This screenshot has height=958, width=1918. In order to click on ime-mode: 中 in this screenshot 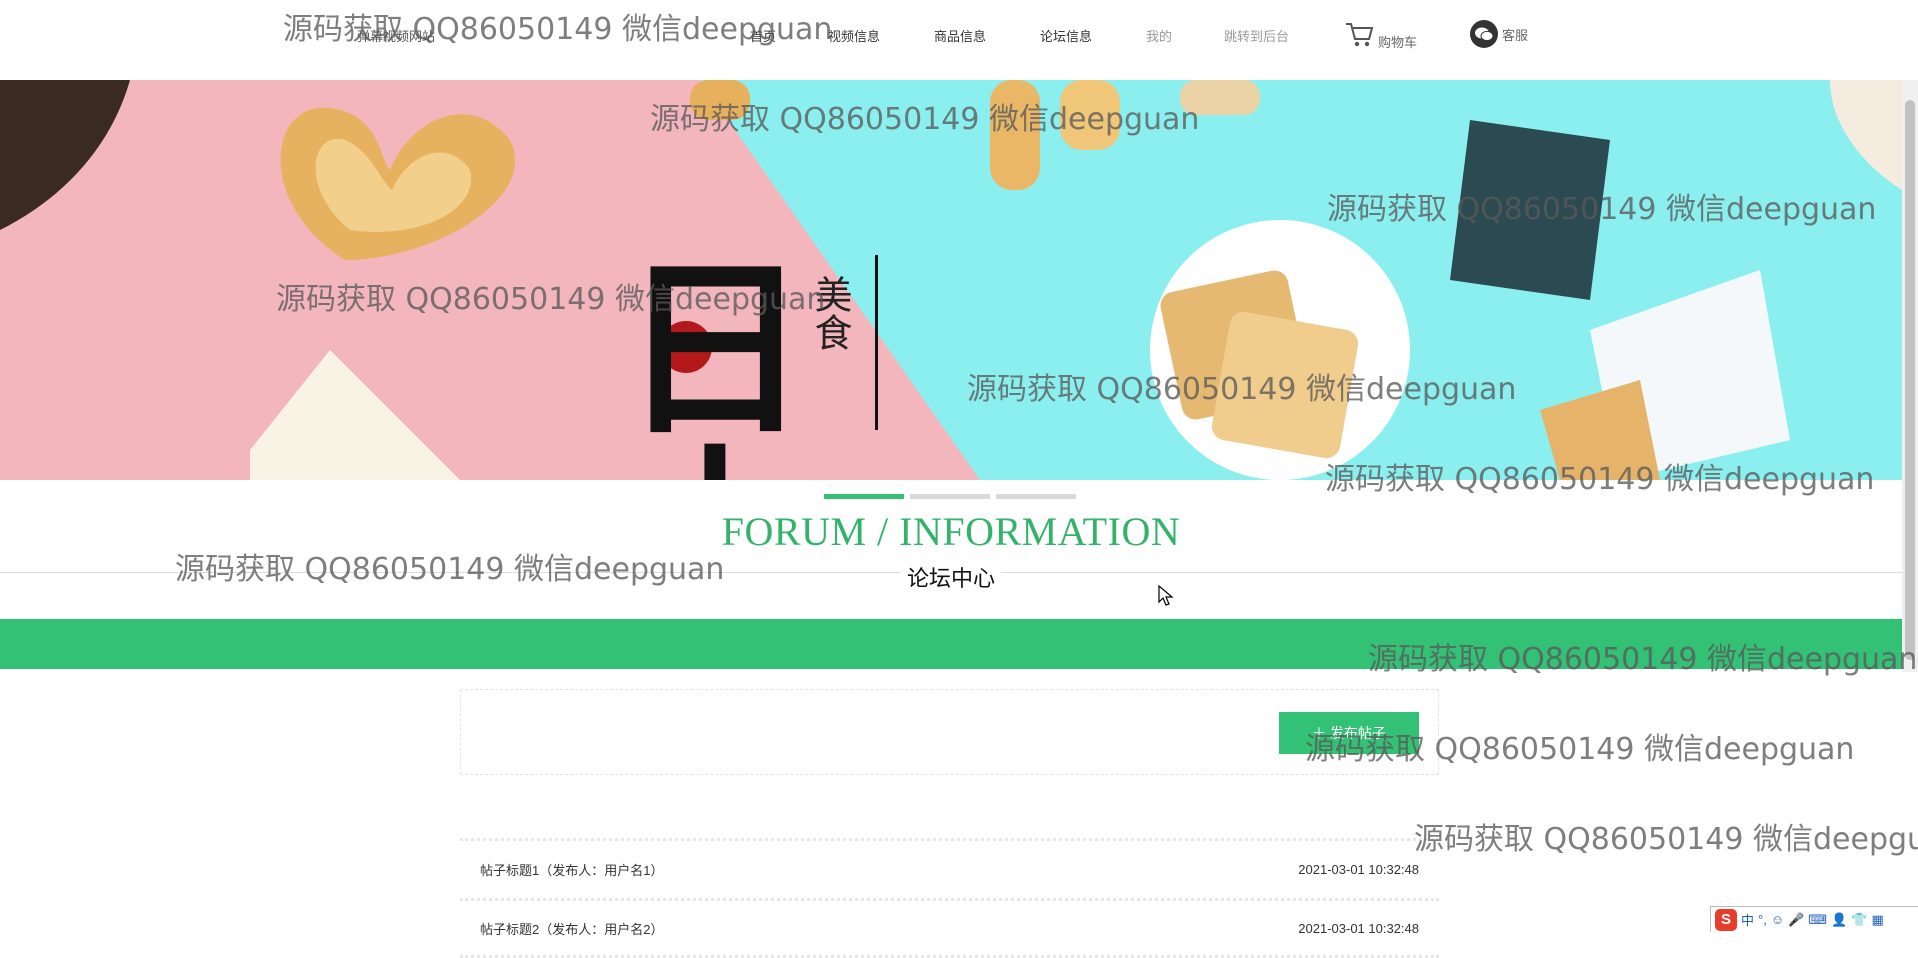, I will do `click(1747, 919)`.